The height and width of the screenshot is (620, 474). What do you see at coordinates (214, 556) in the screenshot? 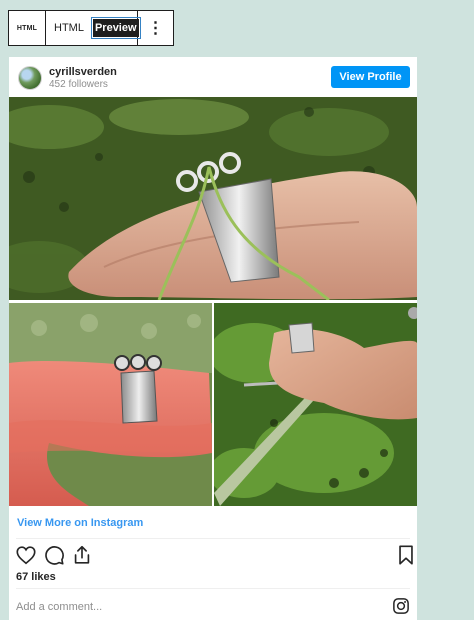
I see `action-bar` at bounding box center [214, 556].